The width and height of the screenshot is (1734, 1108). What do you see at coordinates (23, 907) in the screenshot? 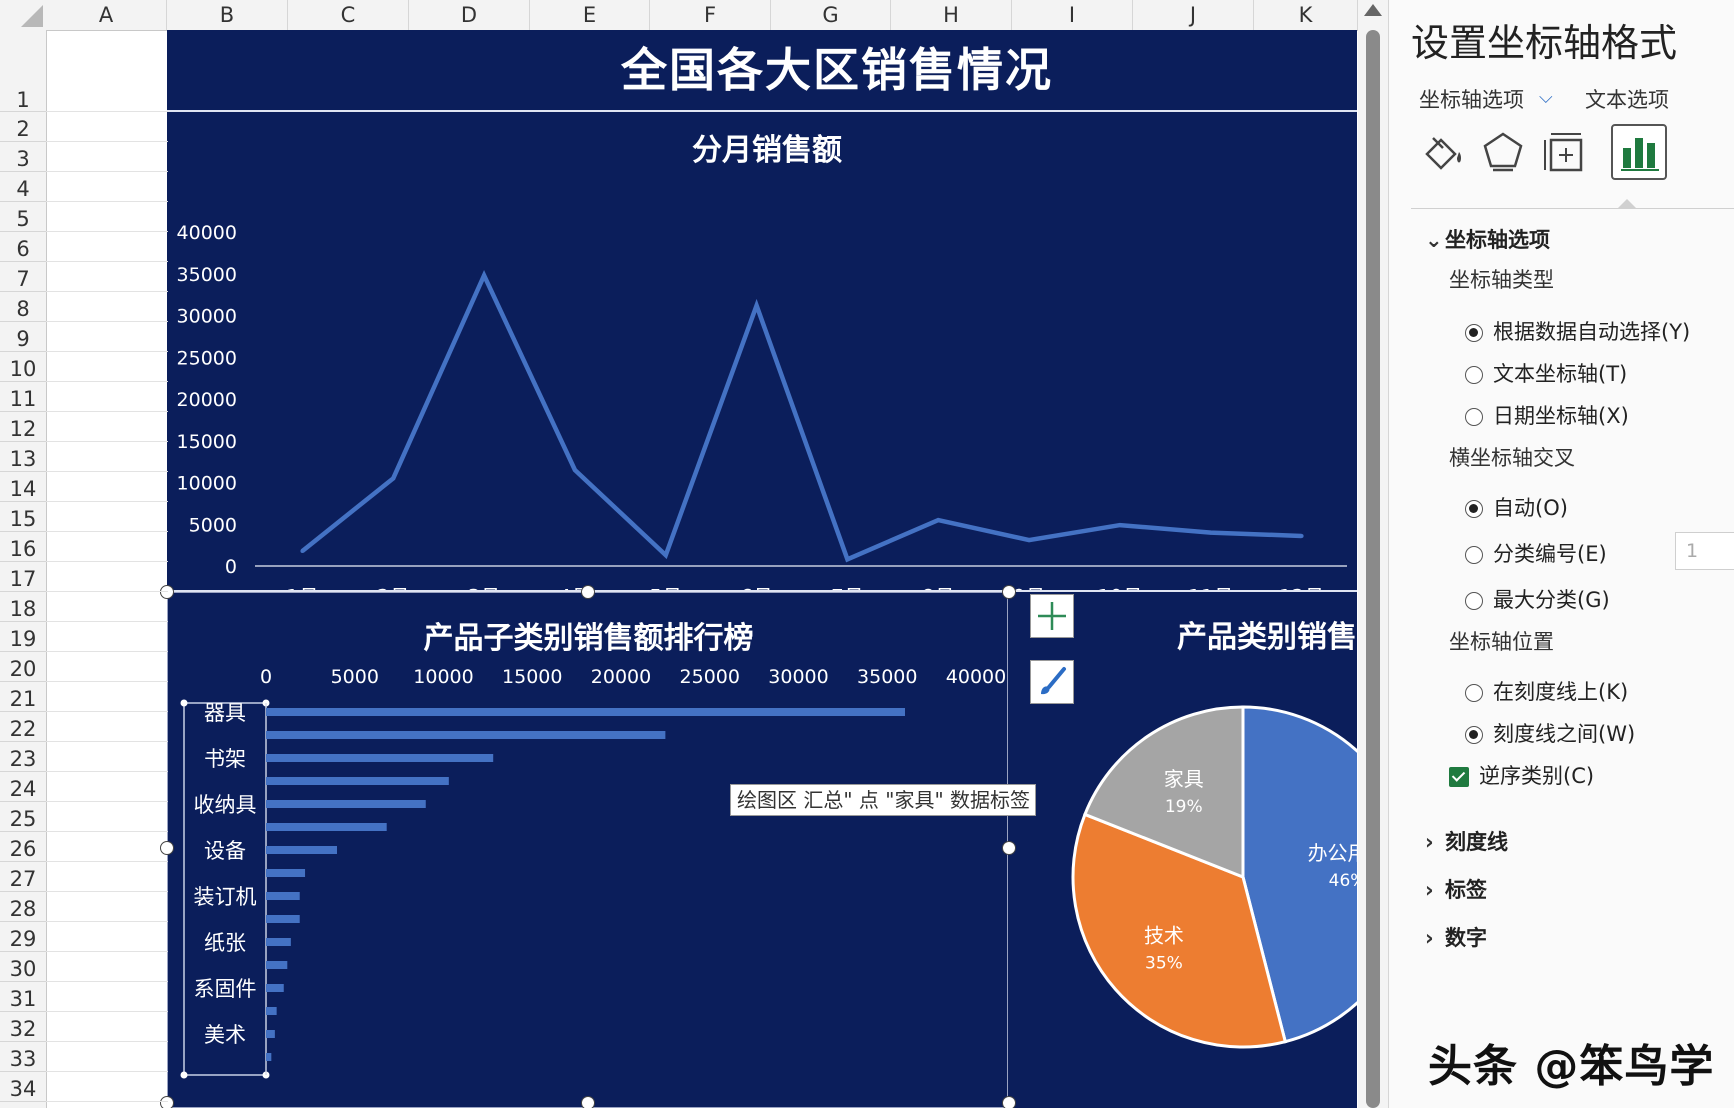
I see `row-header-28: 28` at bounding box center [23, 907].